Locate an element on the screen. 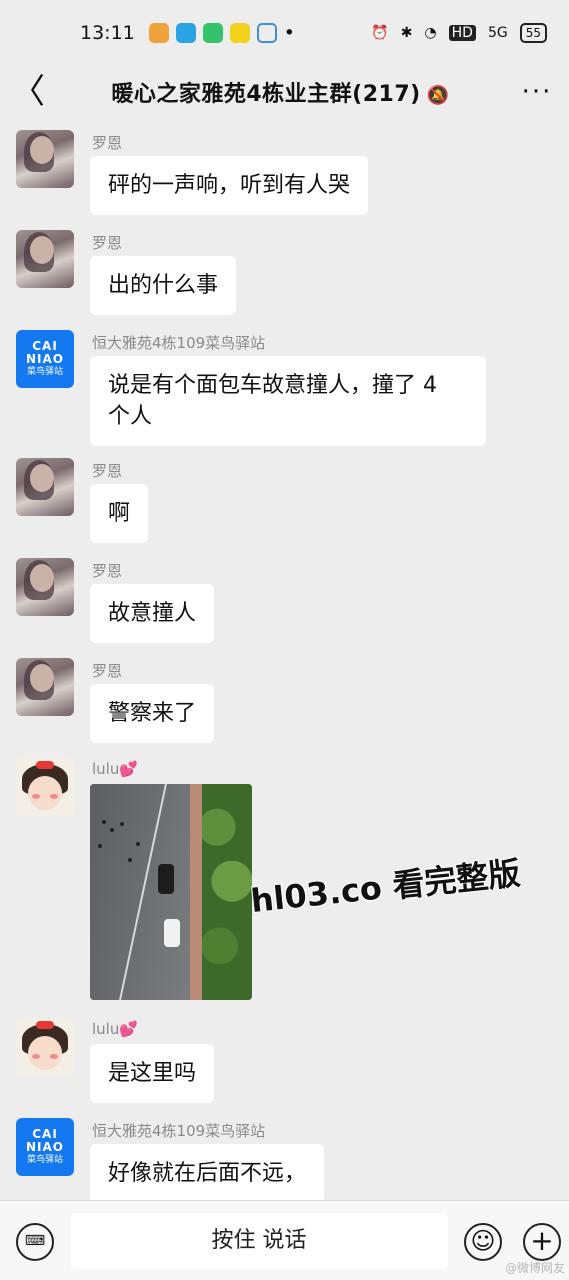  status-app-icons: • is located at coordinates (221, 33).